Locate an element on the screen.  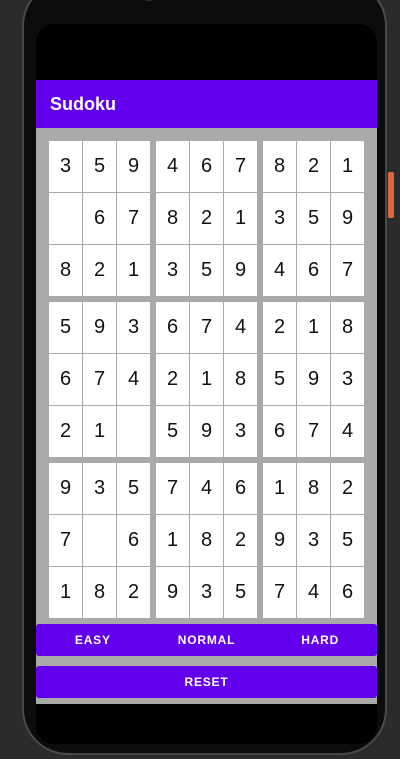
sudoku-block-5: 674218593 is located at coordinates (206, 379).